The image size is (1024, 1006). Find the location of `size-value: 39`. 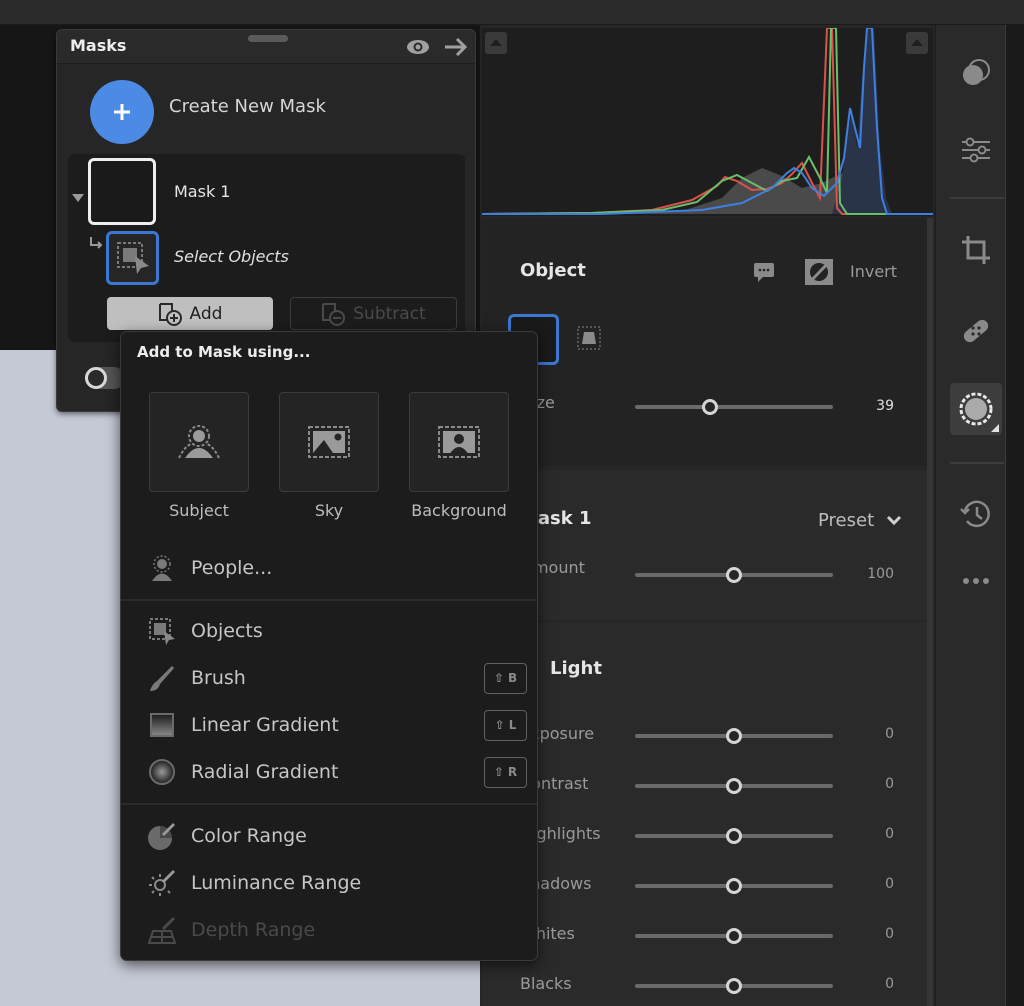

size-value: 39 is located at coordinates (869, 406).